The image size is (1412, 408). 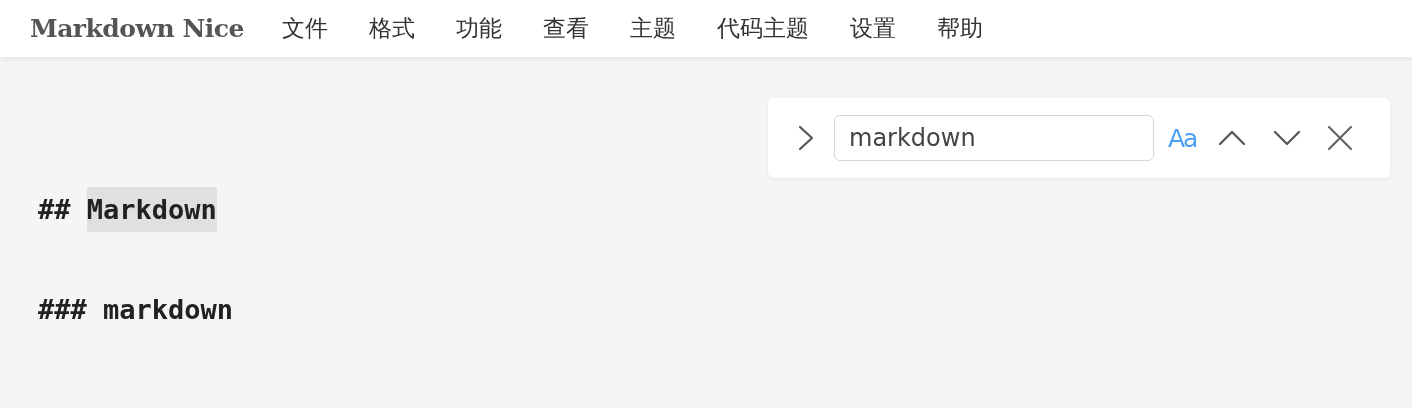 I want to click on previous-match-button, so click(x=1232, y=138).